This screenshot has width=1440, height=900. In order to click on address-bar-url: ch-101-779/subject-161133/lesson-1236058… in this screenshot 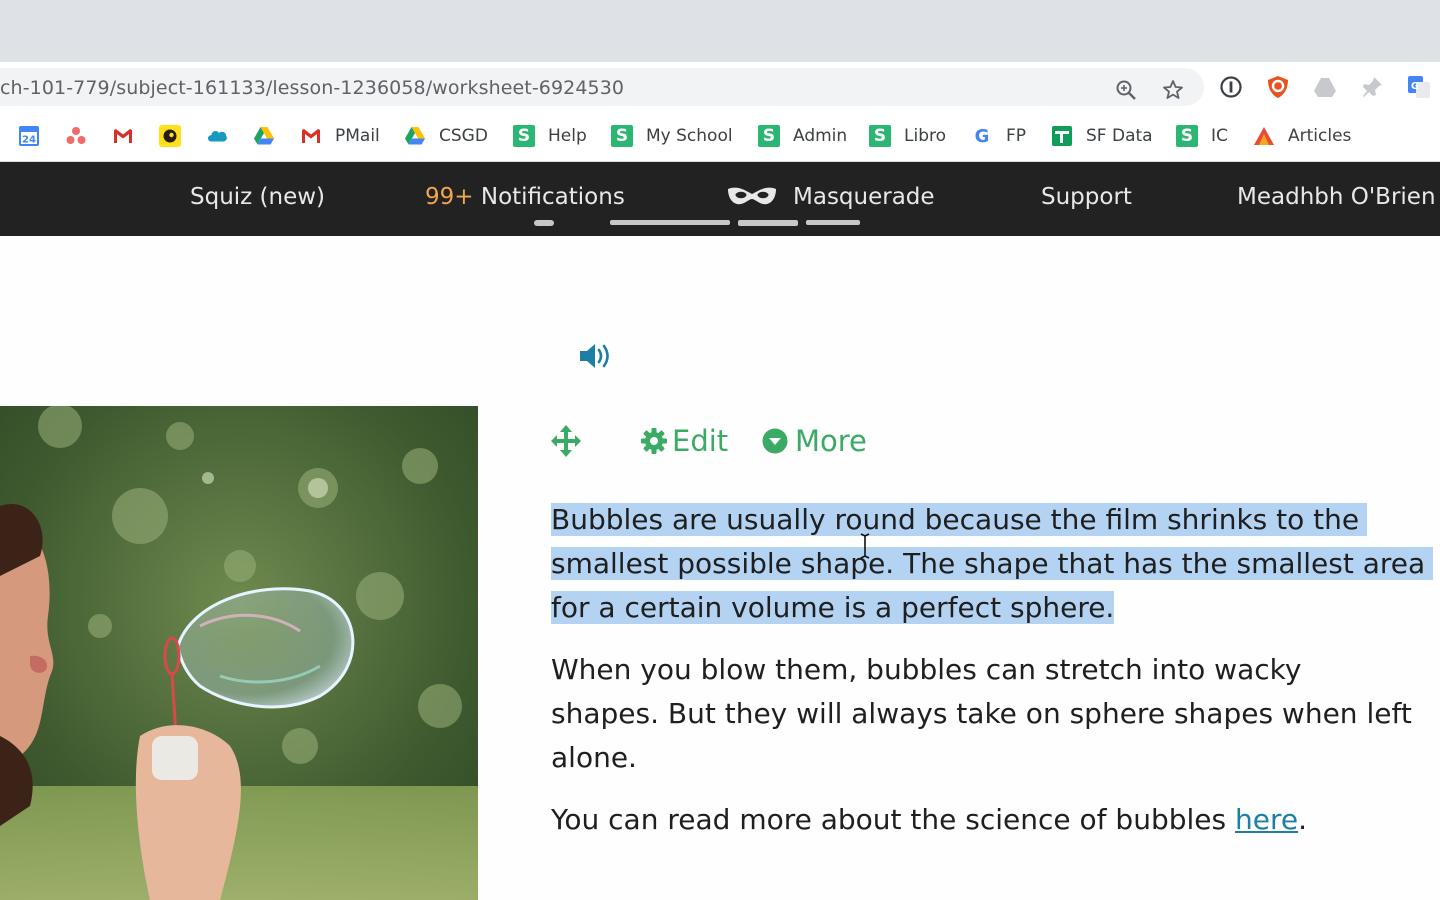, I will do `click(312, 88)`.